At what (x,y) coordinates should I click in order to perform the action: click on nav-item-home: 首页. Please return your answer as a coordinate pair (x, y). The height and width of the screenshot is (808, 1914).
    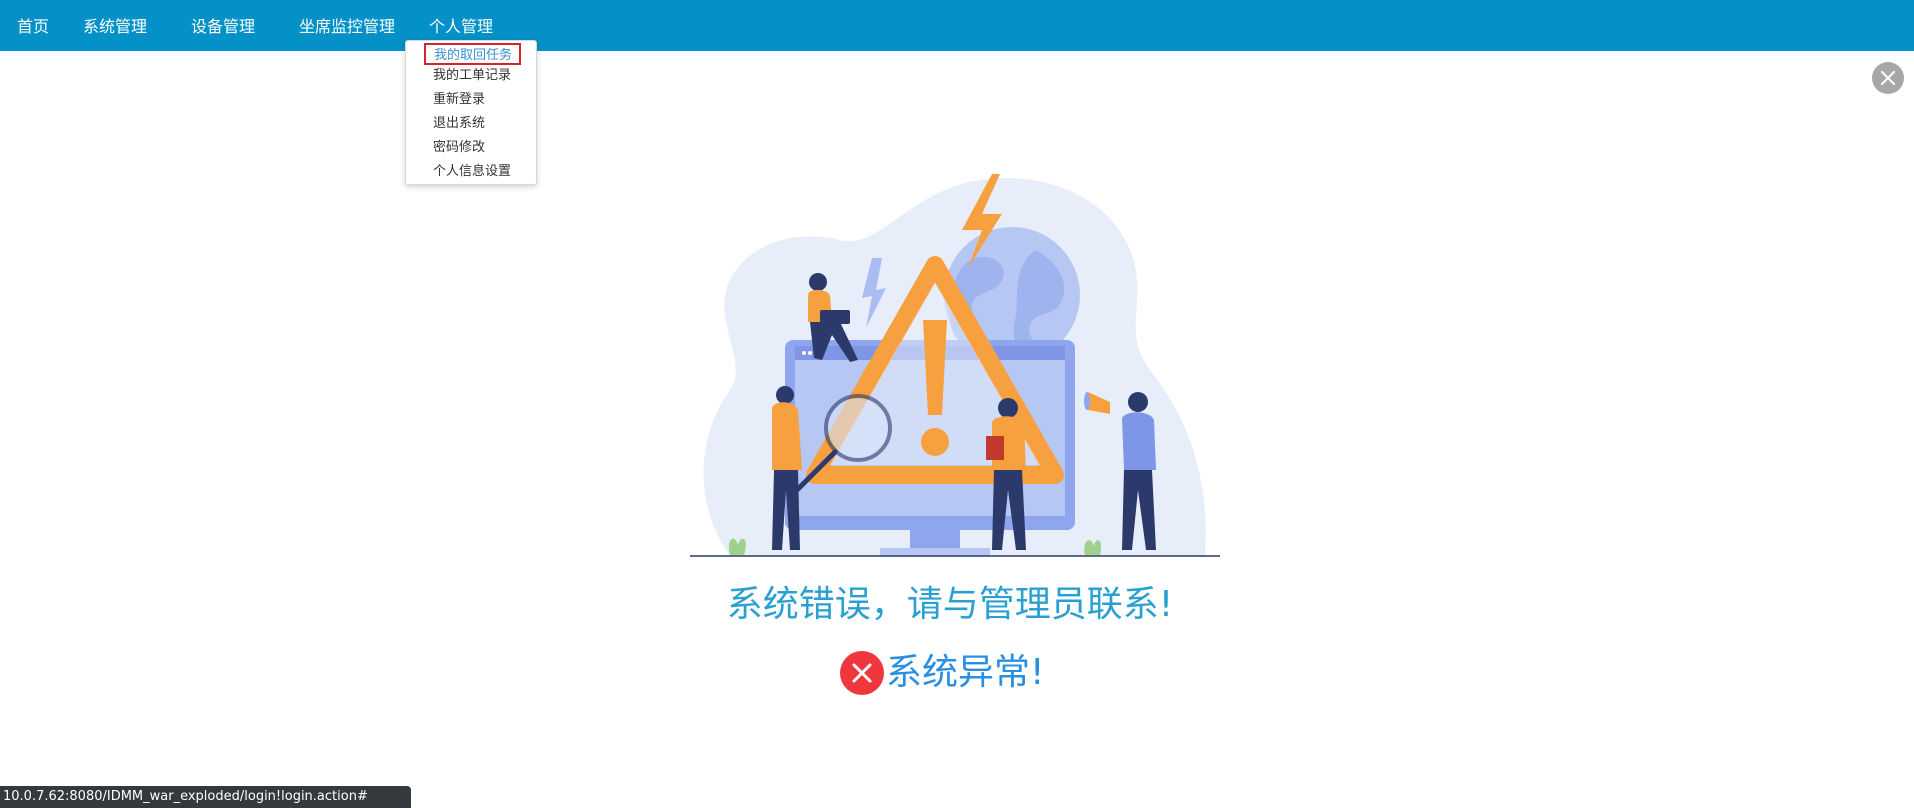
    Looking at the image, I should click on (33, 25).